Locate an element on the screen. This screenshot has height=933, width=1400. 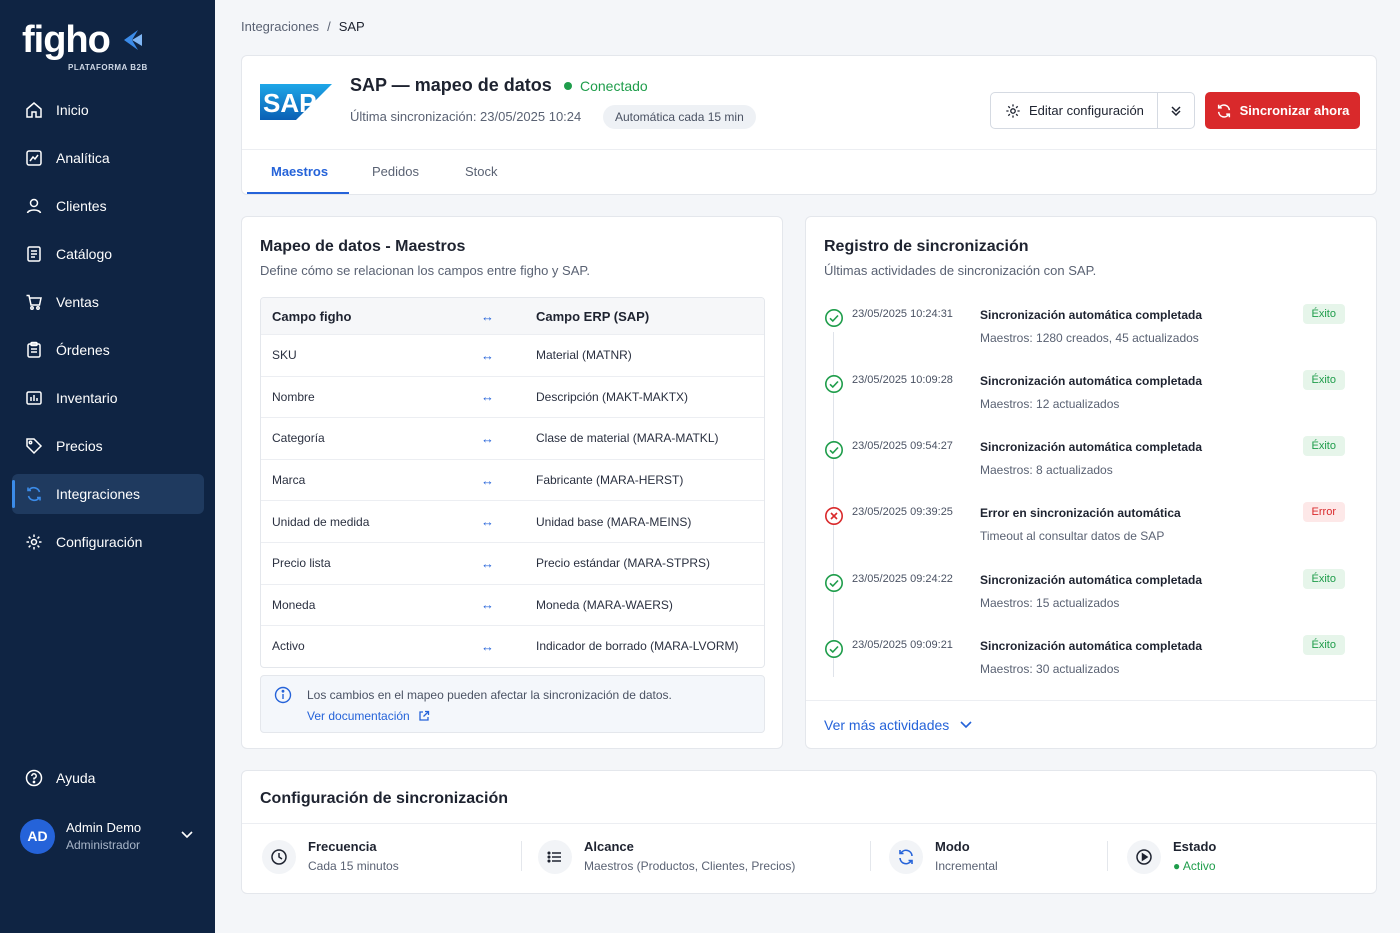
arrow-icon: ↔ is located at coordinates (487, 605).